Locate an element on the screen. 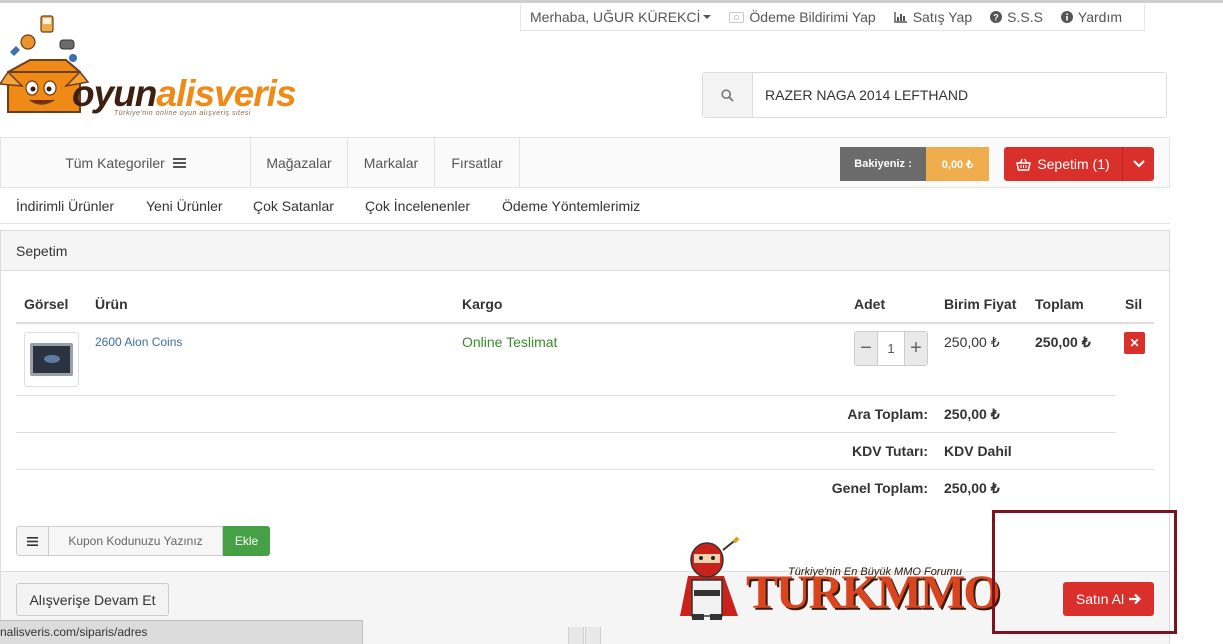  all-categories-label: Tüm Kategoriler is located at coordinates (115, 162).